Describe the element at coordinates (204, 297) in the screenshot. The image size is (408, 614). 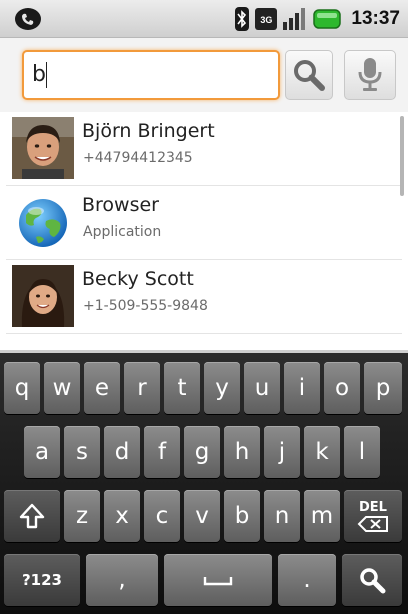
I see `list-item: Becky Scott +1-509-555-9848` at that location.